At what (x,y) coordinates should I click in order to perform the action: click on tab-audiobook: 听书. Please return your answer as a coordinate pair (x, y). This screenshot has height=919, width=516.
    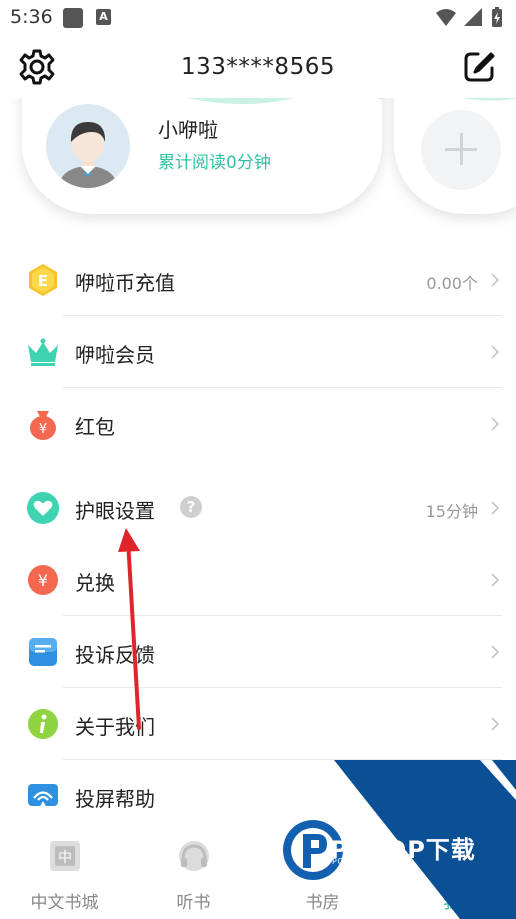
    Looking at the image, I should click on (193, 873).